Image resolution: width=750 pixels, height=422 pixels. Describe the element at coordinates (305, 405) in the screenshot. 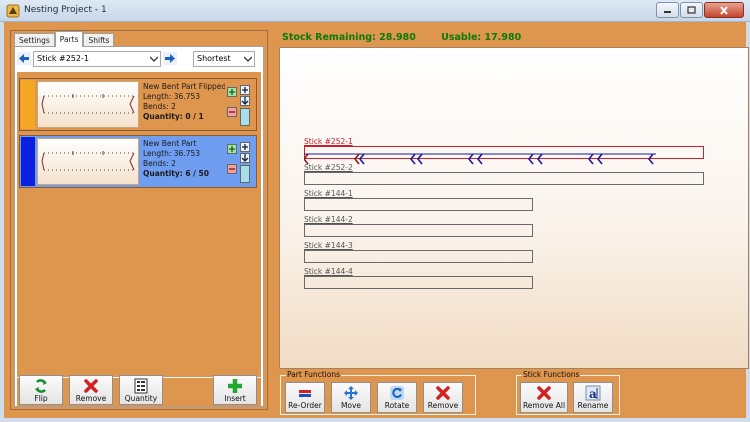

I see `reorder-label: Re-Order` at that location.